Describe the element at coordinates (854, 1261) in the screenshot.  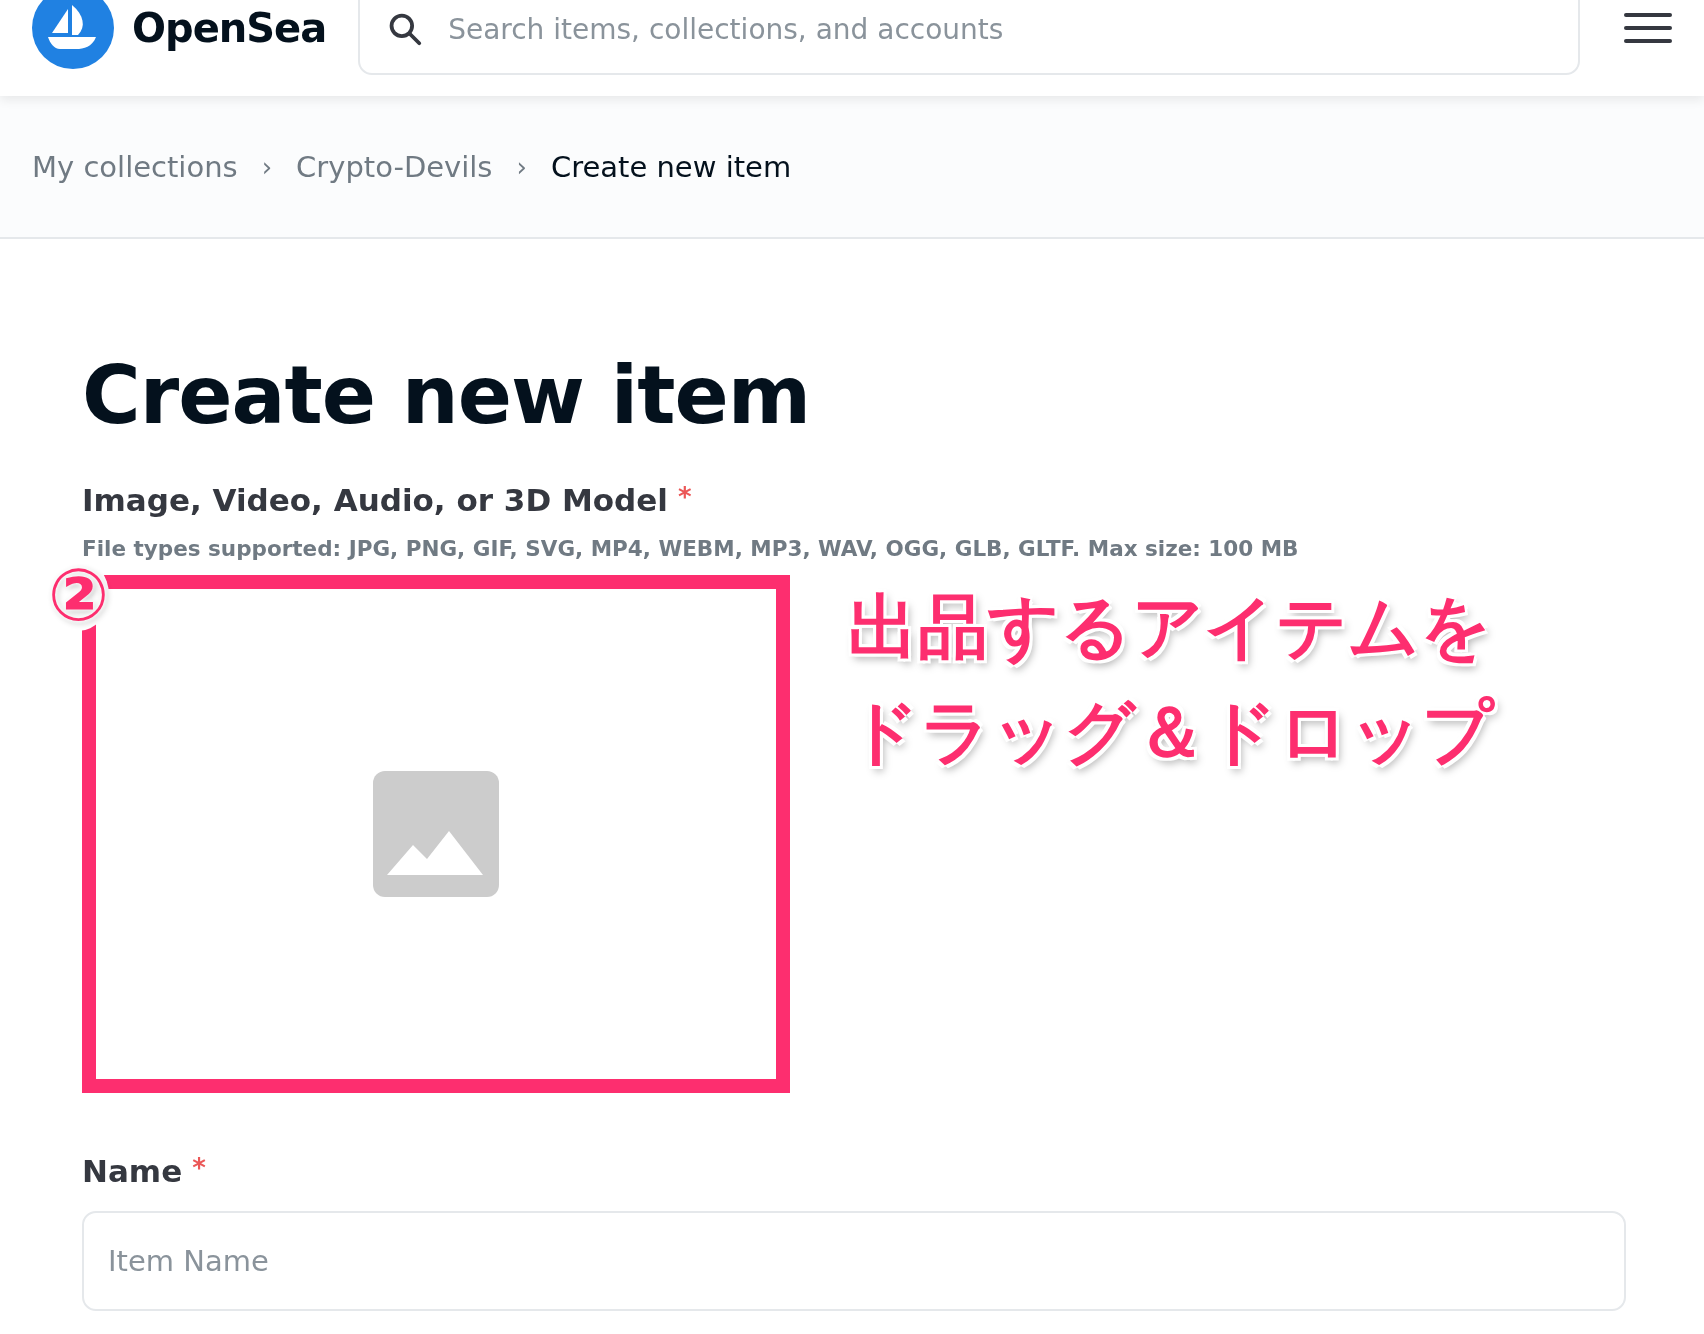
I see `name-input-field: Item Name` at that location.